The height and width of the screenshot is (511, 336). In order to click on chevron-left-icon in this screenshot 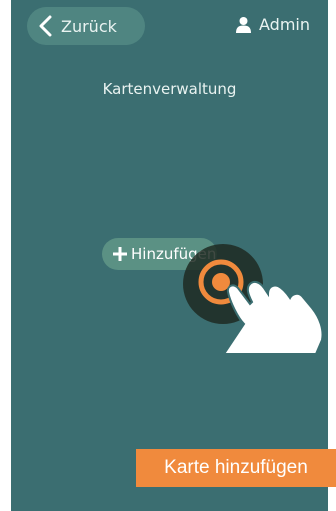, I will do `click(45, 26)`.